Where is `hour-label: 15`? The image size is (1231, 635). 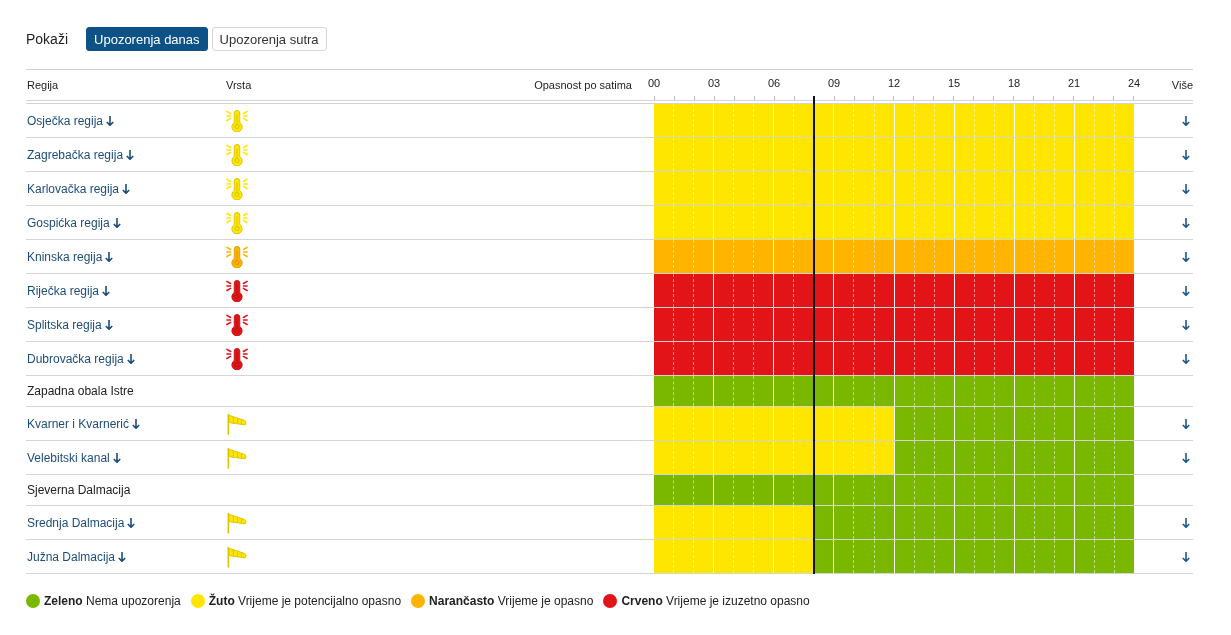
hour-label: 15 is located at coordinates (954, 83).